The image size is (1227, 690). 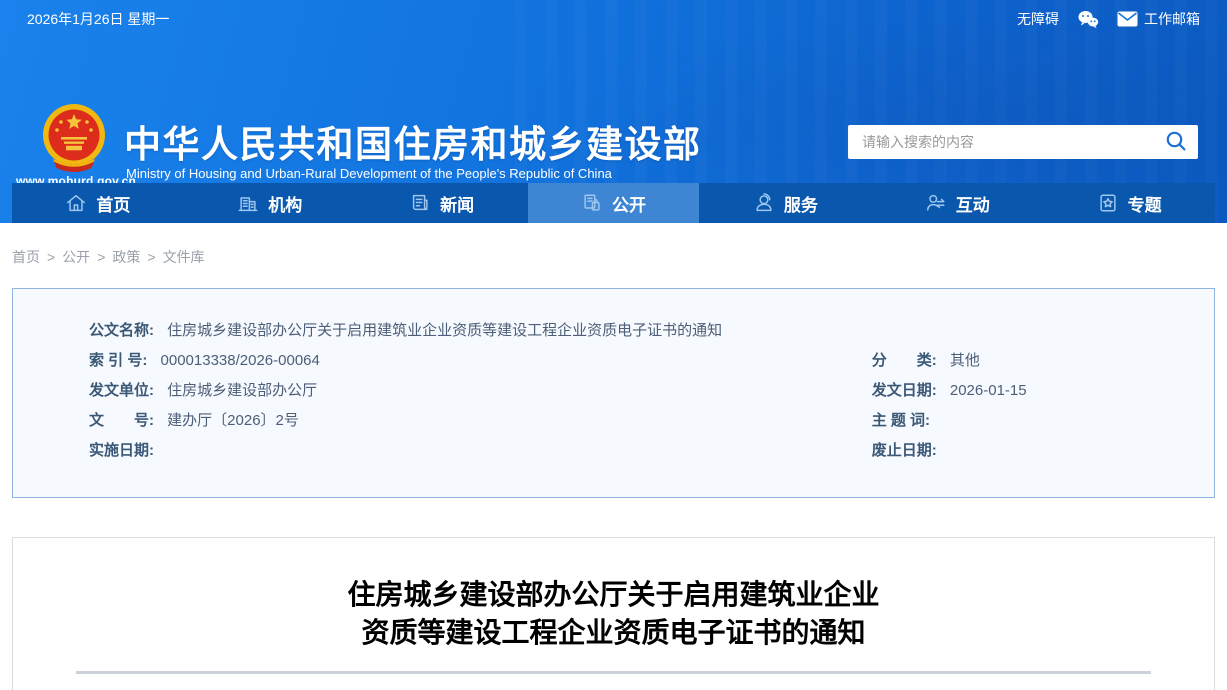 I want to click on meta-row-issuer-date: 发文单位: 住房城乡建设部办公厅 发文日期: 2026-01-15, so click(x=613, y=389).